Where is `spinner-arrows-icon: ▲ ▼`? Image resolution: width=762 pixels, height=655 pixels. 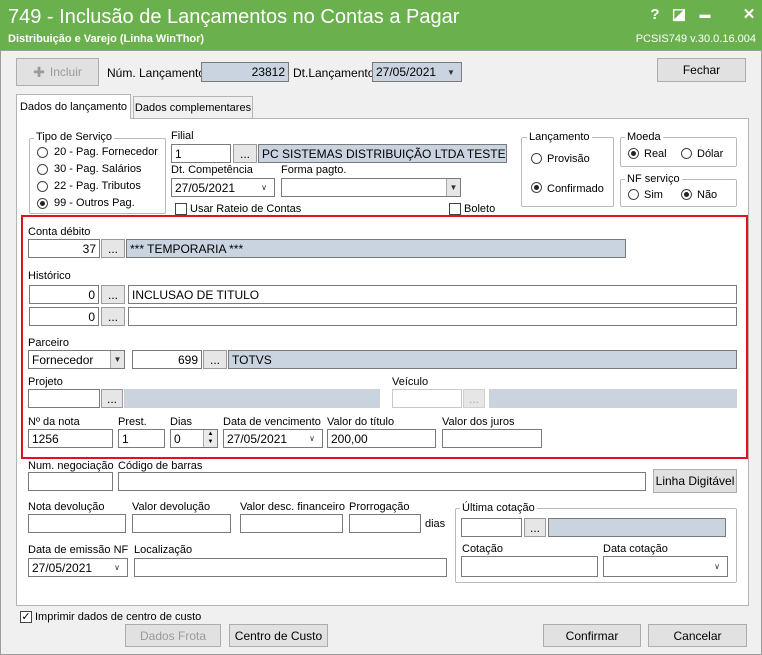
spinner-arrows-icon: ▲ ▼ is located at coordinates (210, 438).